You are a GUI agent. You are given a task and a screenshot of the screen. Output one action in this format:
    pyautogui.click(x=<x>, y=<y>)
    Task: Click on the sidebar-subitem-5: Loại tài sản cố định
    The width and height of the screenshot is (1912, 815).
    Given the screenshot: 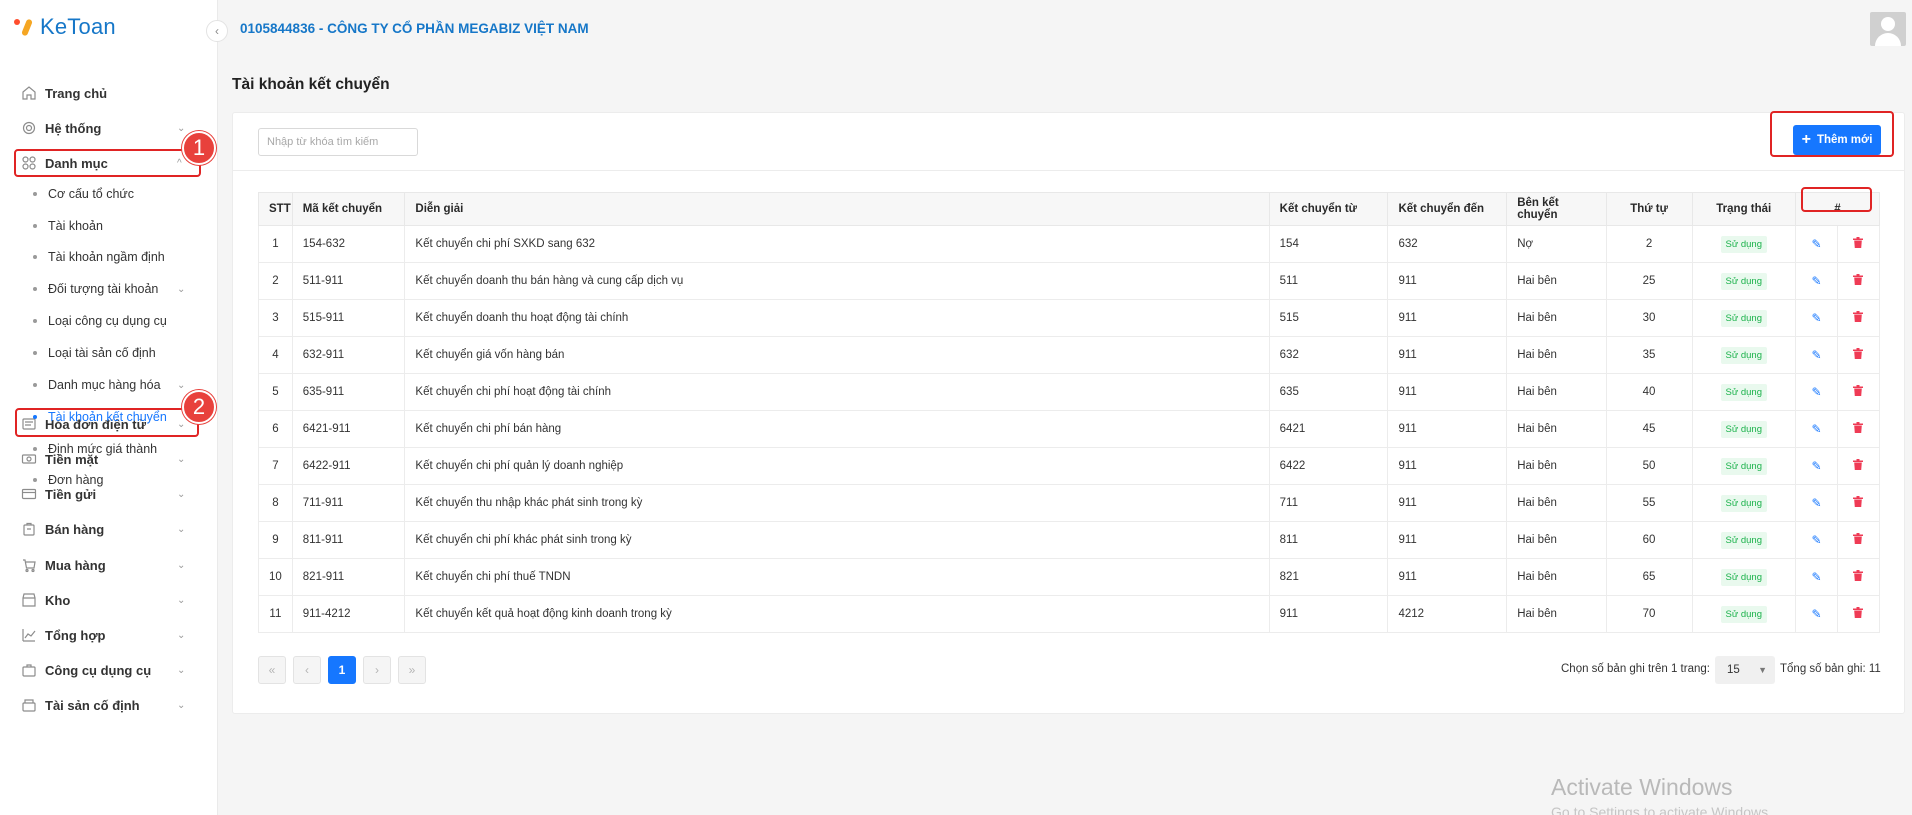 What is the action you would take?
    pyautogui.click(x=109, y=353)
    